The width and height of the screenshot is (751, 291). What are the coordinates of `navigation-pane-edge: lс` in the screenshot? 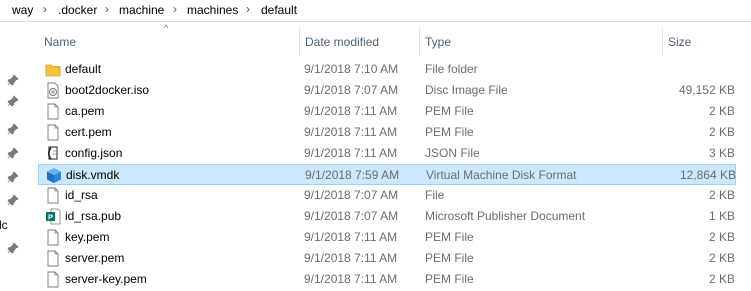 It's located at (14, 156).